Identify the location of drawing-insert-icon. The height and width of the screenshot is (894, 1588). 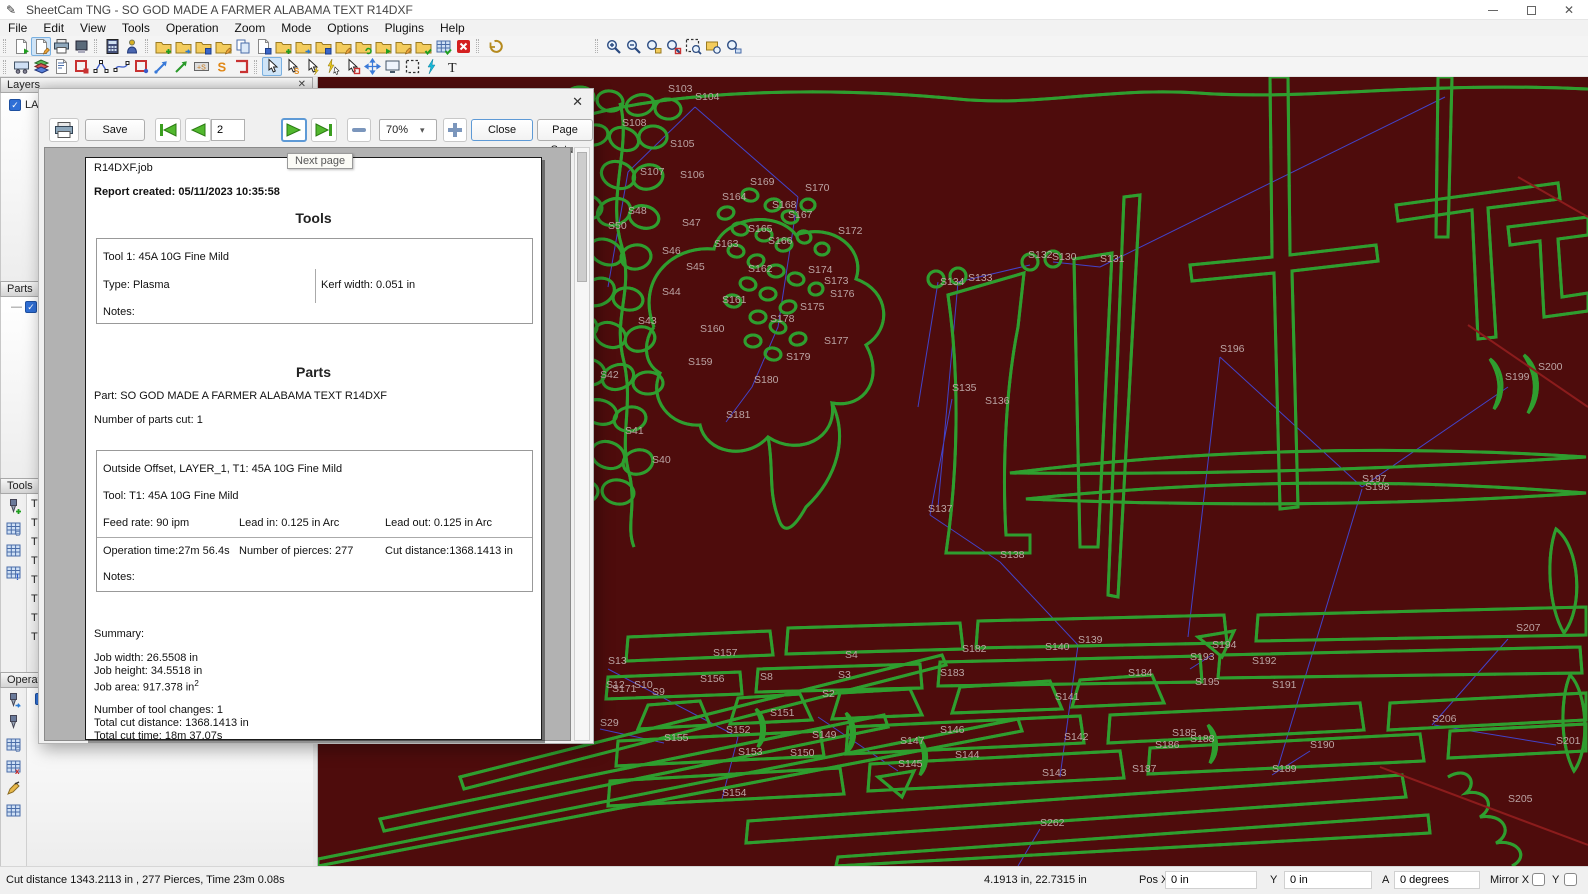
(383, 46).